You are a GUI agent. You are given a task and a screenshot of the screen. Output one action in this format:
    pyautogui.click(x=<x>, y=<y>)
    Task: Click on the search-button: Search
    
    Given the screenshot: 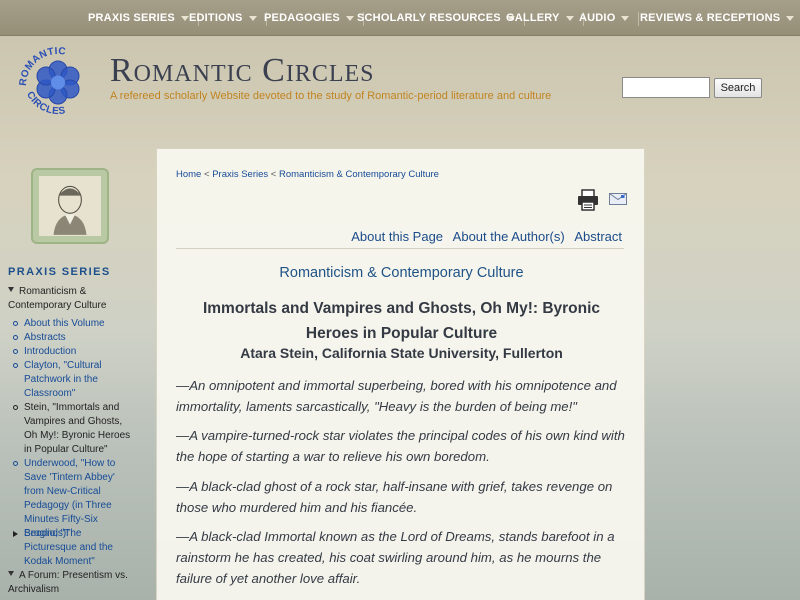 What is the action you would take?
    pyautogui.click(x=738, y=88)
    